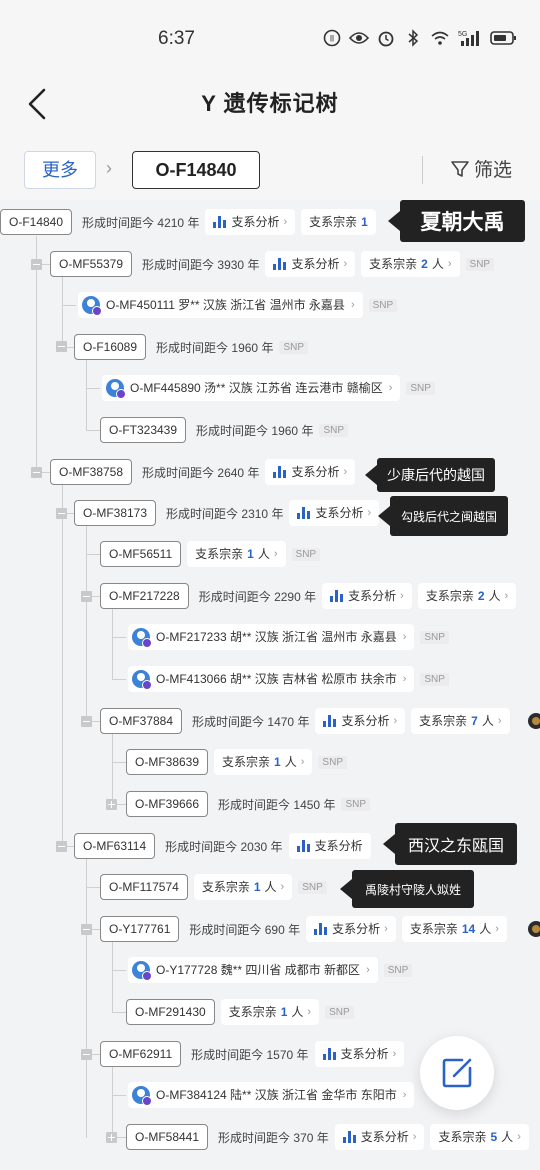 The height and width of the screenshot is (1170, 540). I want to click on signal-icon: 5G, so click(470, 38).